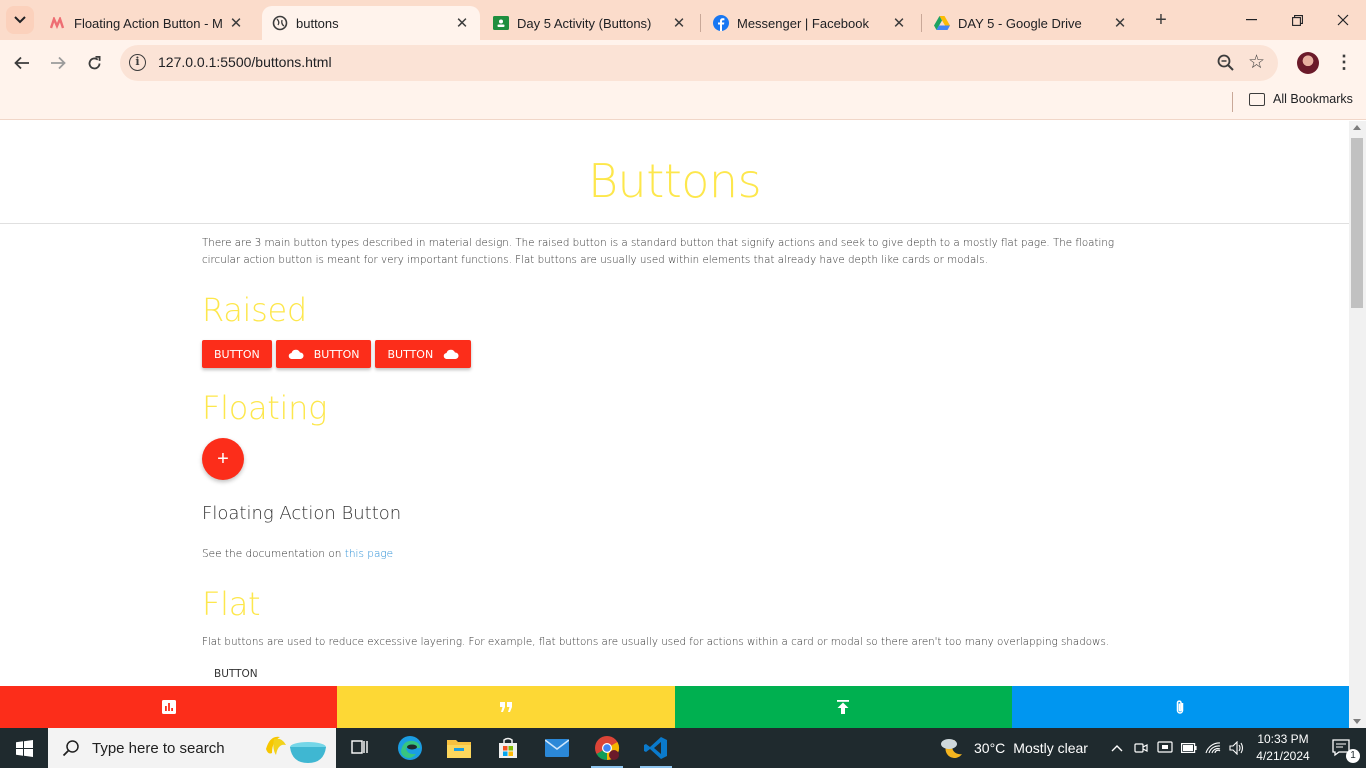 The height and width of the screenshot is (768, 1366). I want to click on vscode-taskbar-icon, so click(656, 748).